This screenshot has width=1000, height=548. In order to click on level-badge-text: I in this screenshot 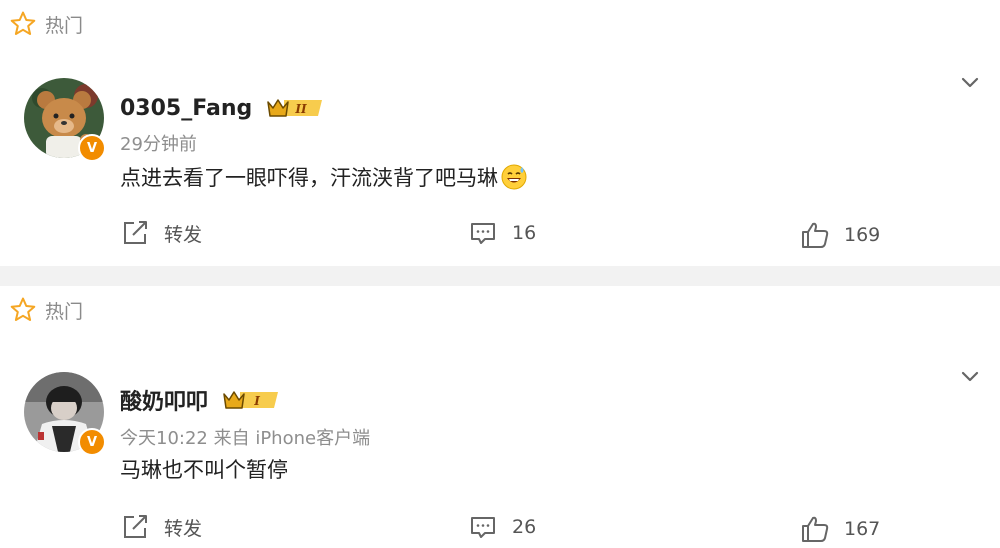, I will do `click(256, 401)`.